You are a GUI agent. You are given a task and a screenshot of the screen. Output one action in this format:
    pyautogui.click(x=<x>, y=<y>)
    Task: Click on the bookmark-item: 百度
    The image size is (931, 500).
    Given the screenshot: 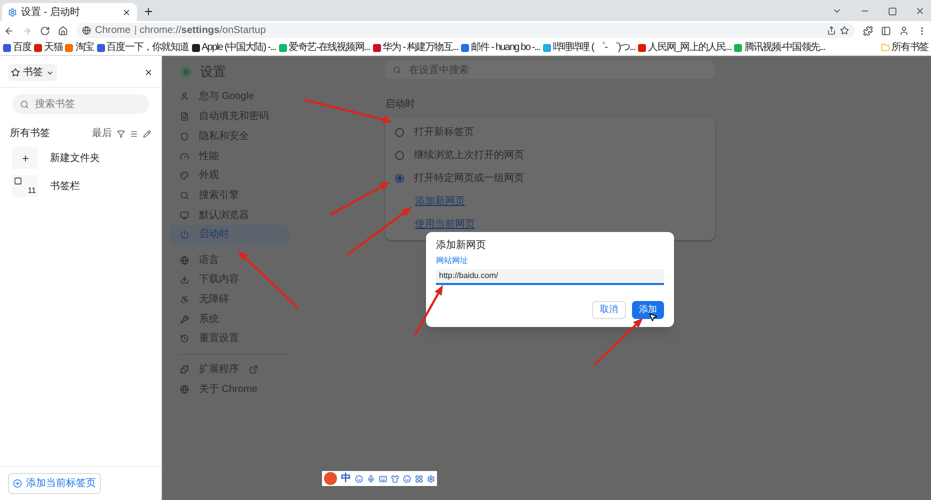 What is the action you would take?
    pyautogui.click(x=17, y=47)
    